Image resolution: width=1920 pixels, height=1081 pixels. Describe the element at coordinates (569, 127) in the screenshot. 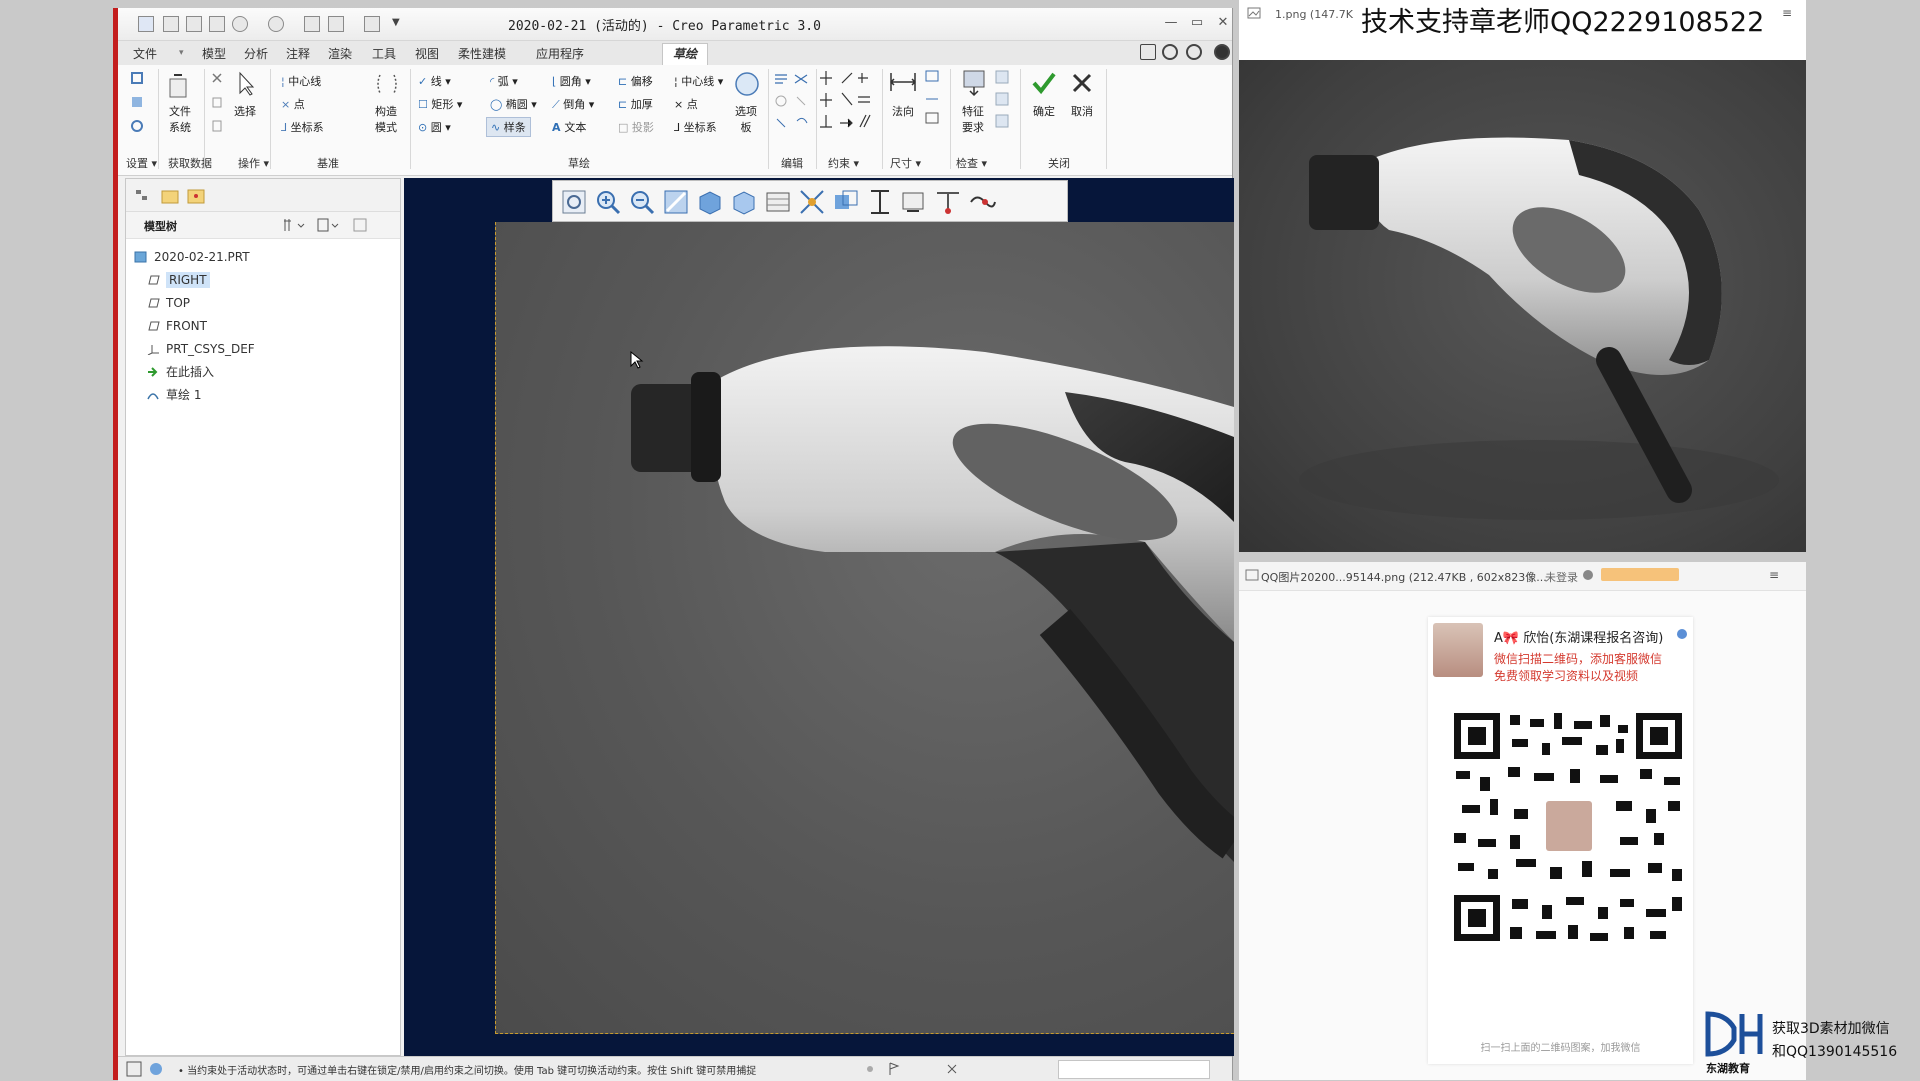

I see `text-button: A 文本` at that location.